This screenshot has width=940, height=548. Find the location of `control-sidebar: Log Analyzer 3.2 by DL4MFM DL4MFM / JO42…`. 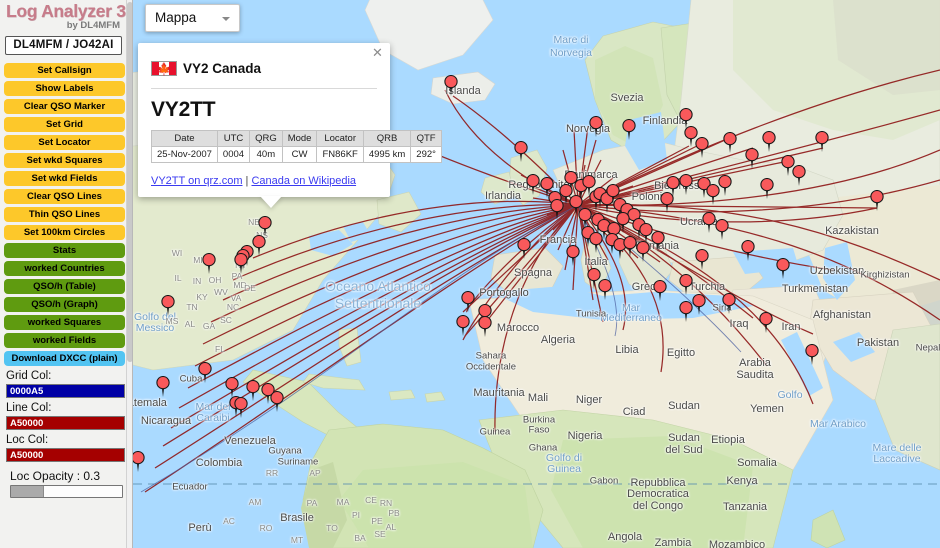

control-sidebar: Log Analyzer 3.2 by DL4MFM DL4MFM / JO42… is located at coordinates (66, 274).